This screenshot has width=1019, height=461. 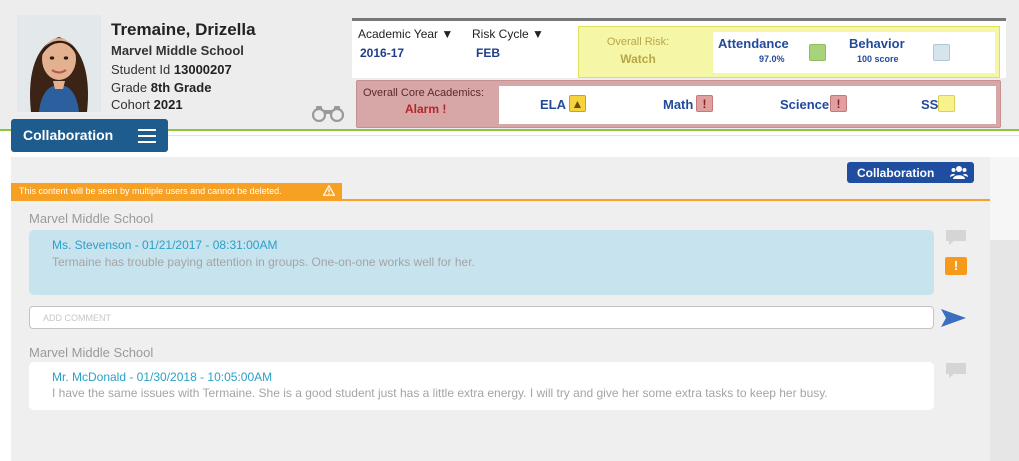 I want to click on scrollbar-thumb, so click(x=1004, y=198).